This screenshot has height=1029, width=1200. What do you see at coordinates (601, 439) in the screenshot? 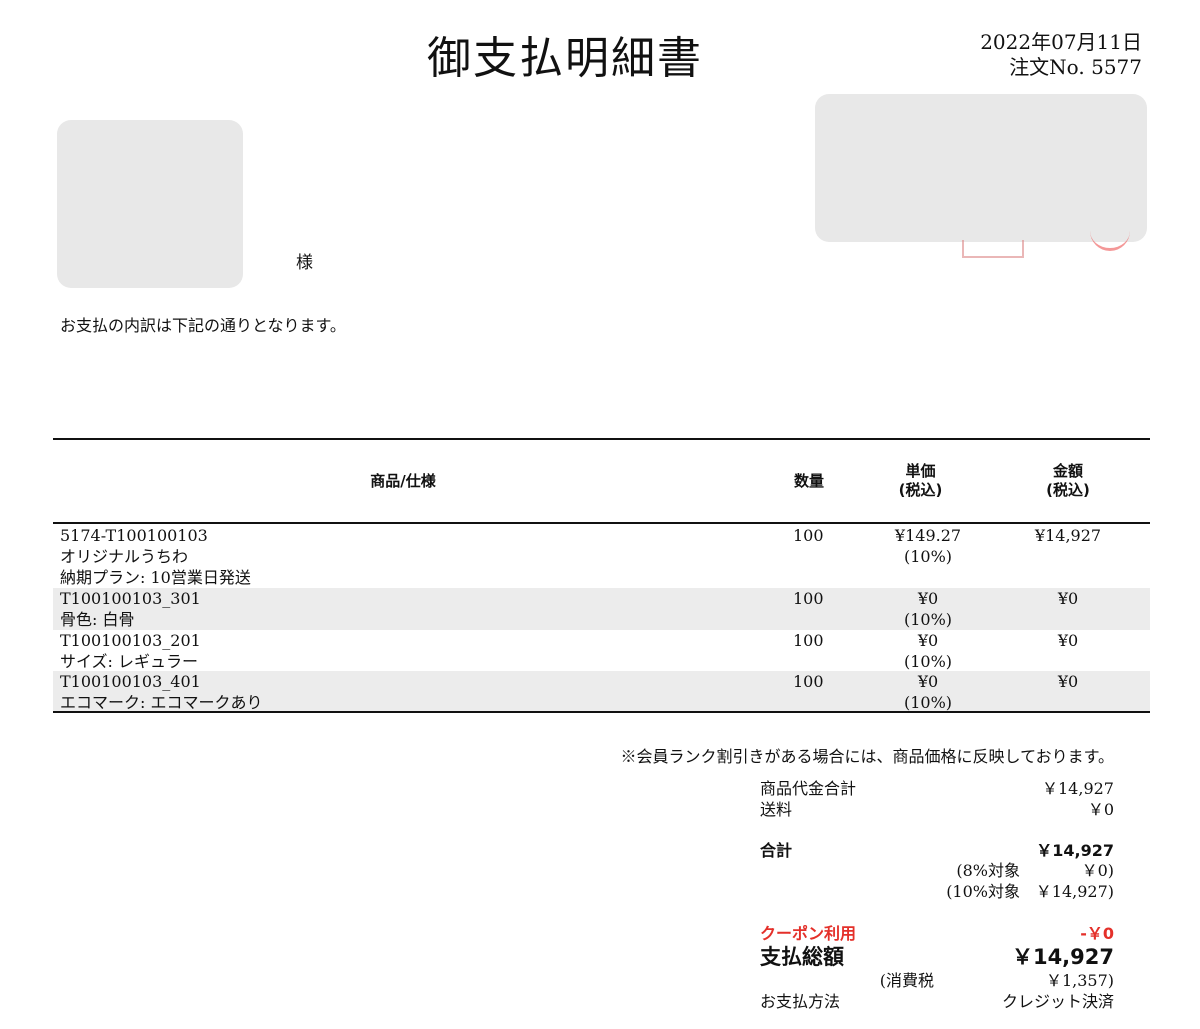
I see `table-top-rule` at bounding box center [601, 439].